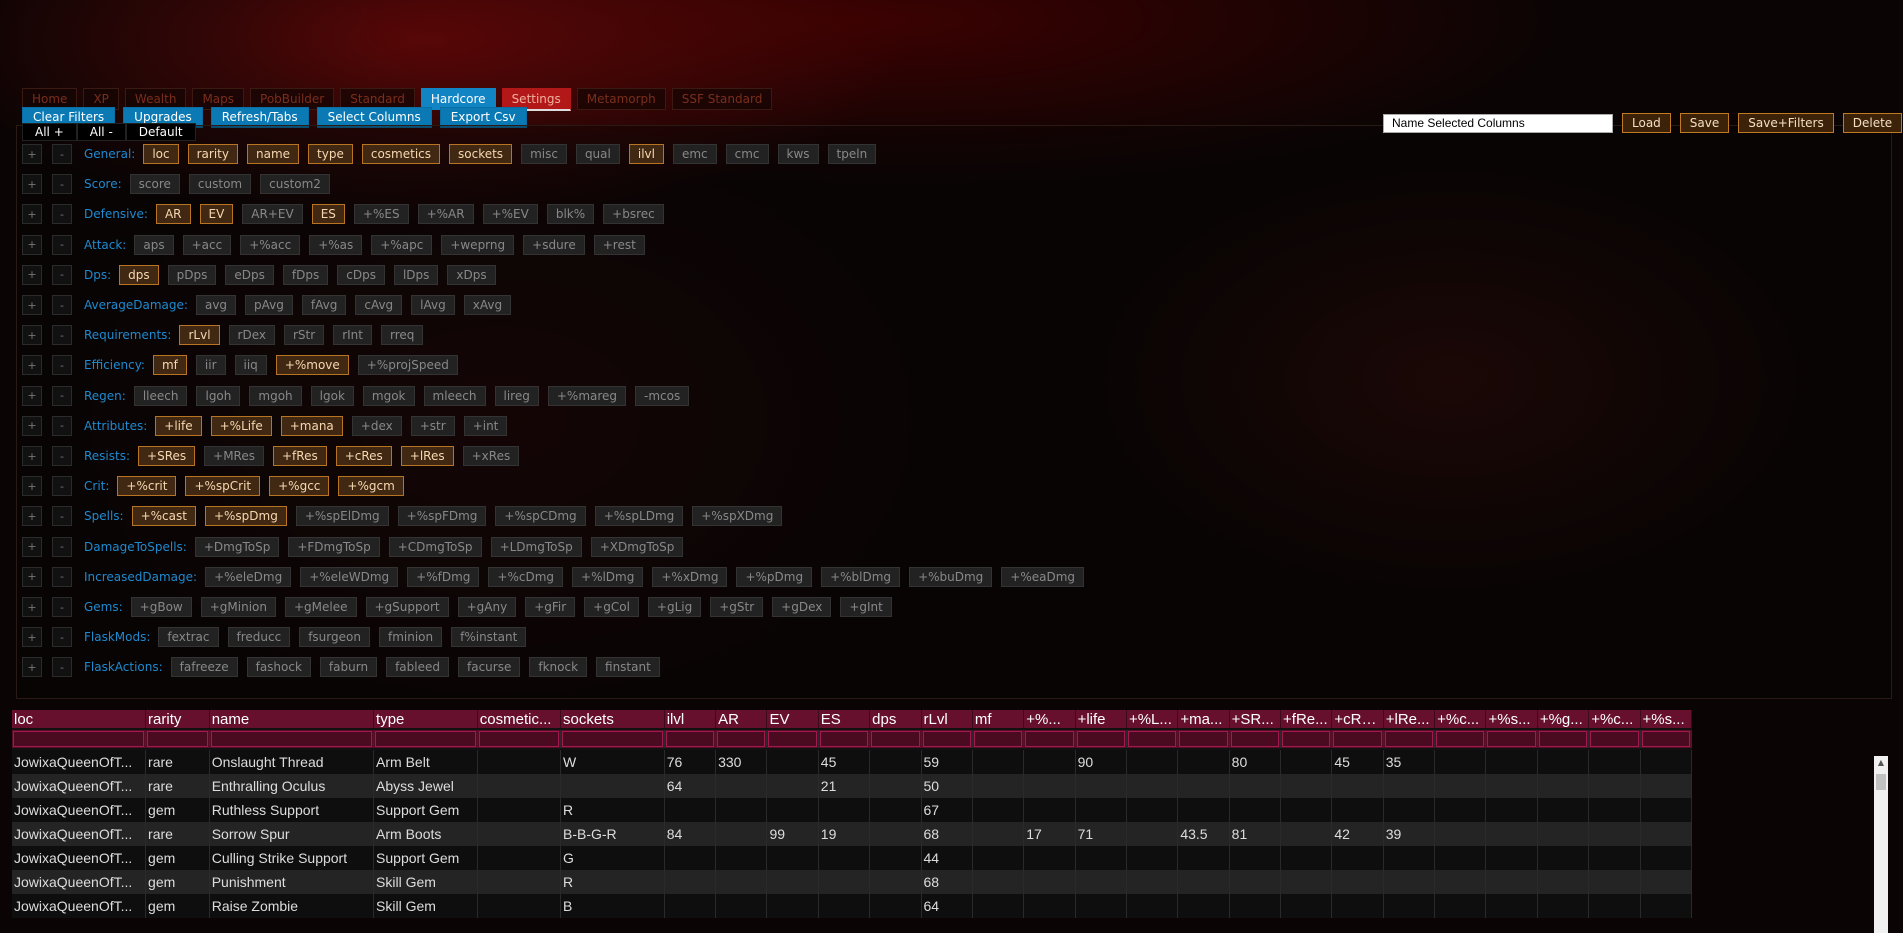  Describe the element at coordinates (332, 395) in the screenshot. I see `column-toggle-lgok: lgok` at that location.